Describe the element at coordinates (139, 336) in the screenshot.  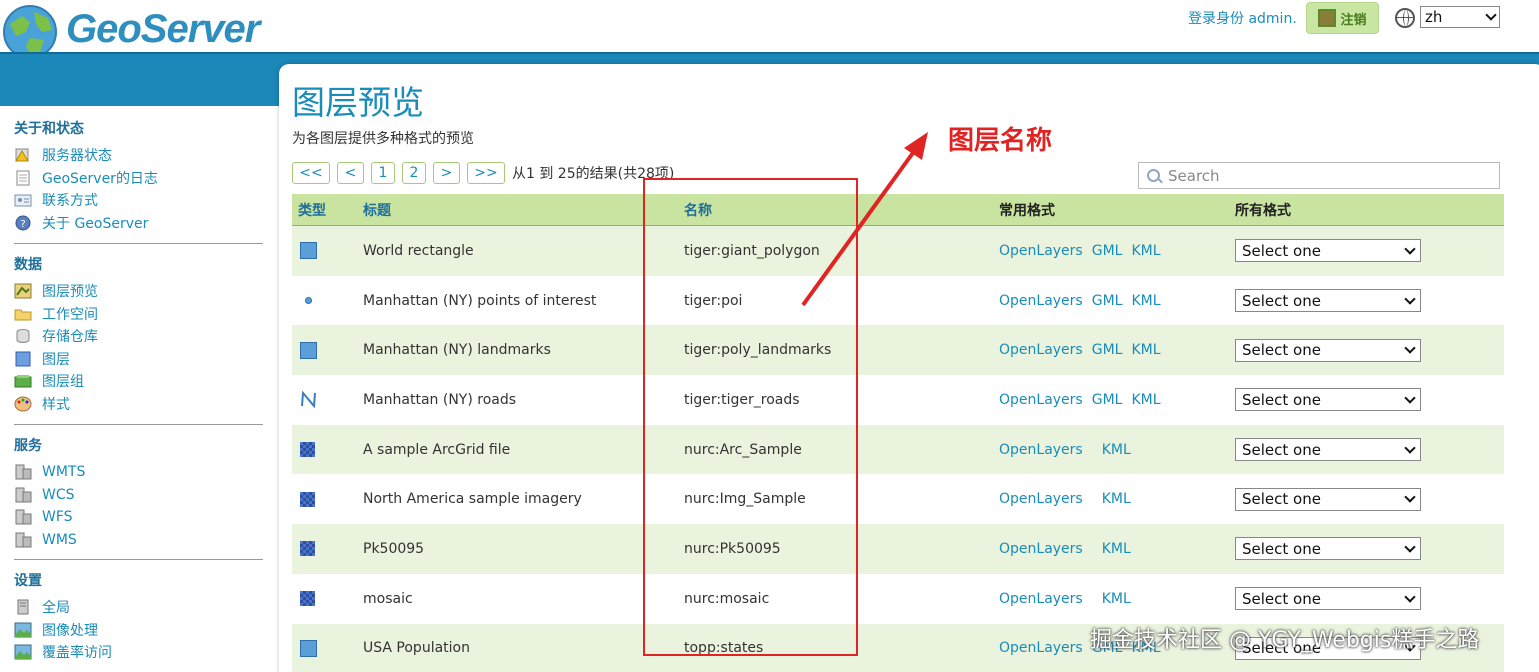
I see `sidebar-item-stores: 存储仓库` at that location.